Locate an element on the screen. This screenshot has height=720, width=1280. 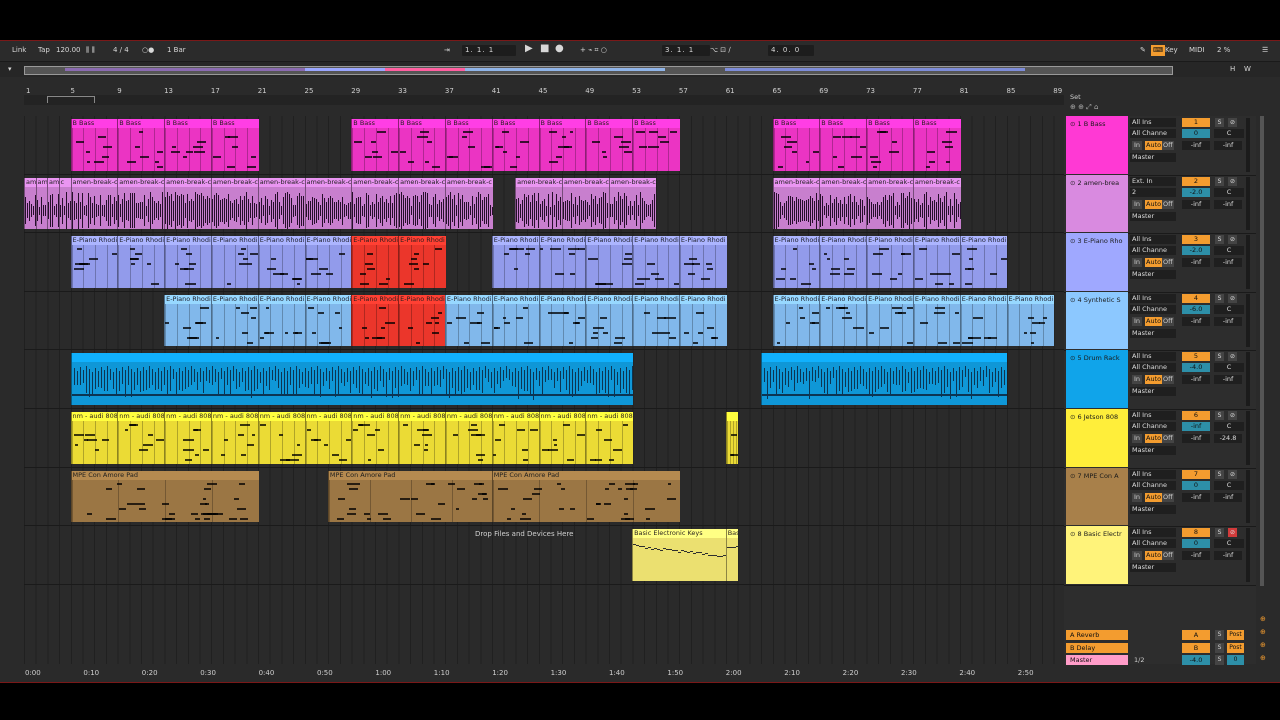
track-color-strip: ⊙ 5 Drum Rack is located at coordinates (1097, 379).